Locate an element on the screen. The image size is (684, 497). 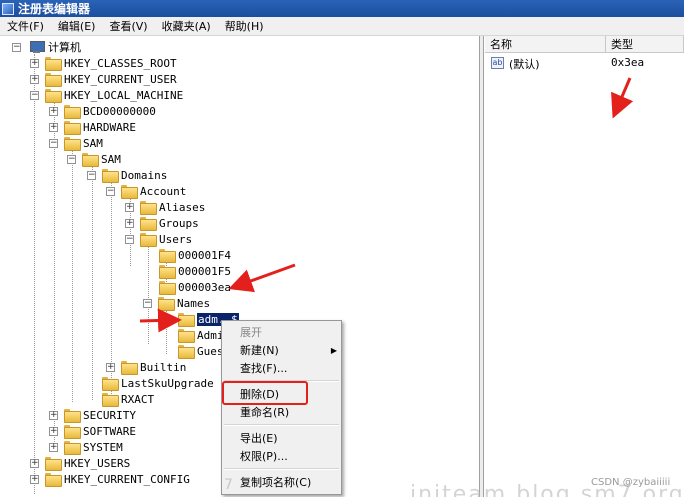
arrow-to-000003ea-icon is located at coordinates (262, 278).